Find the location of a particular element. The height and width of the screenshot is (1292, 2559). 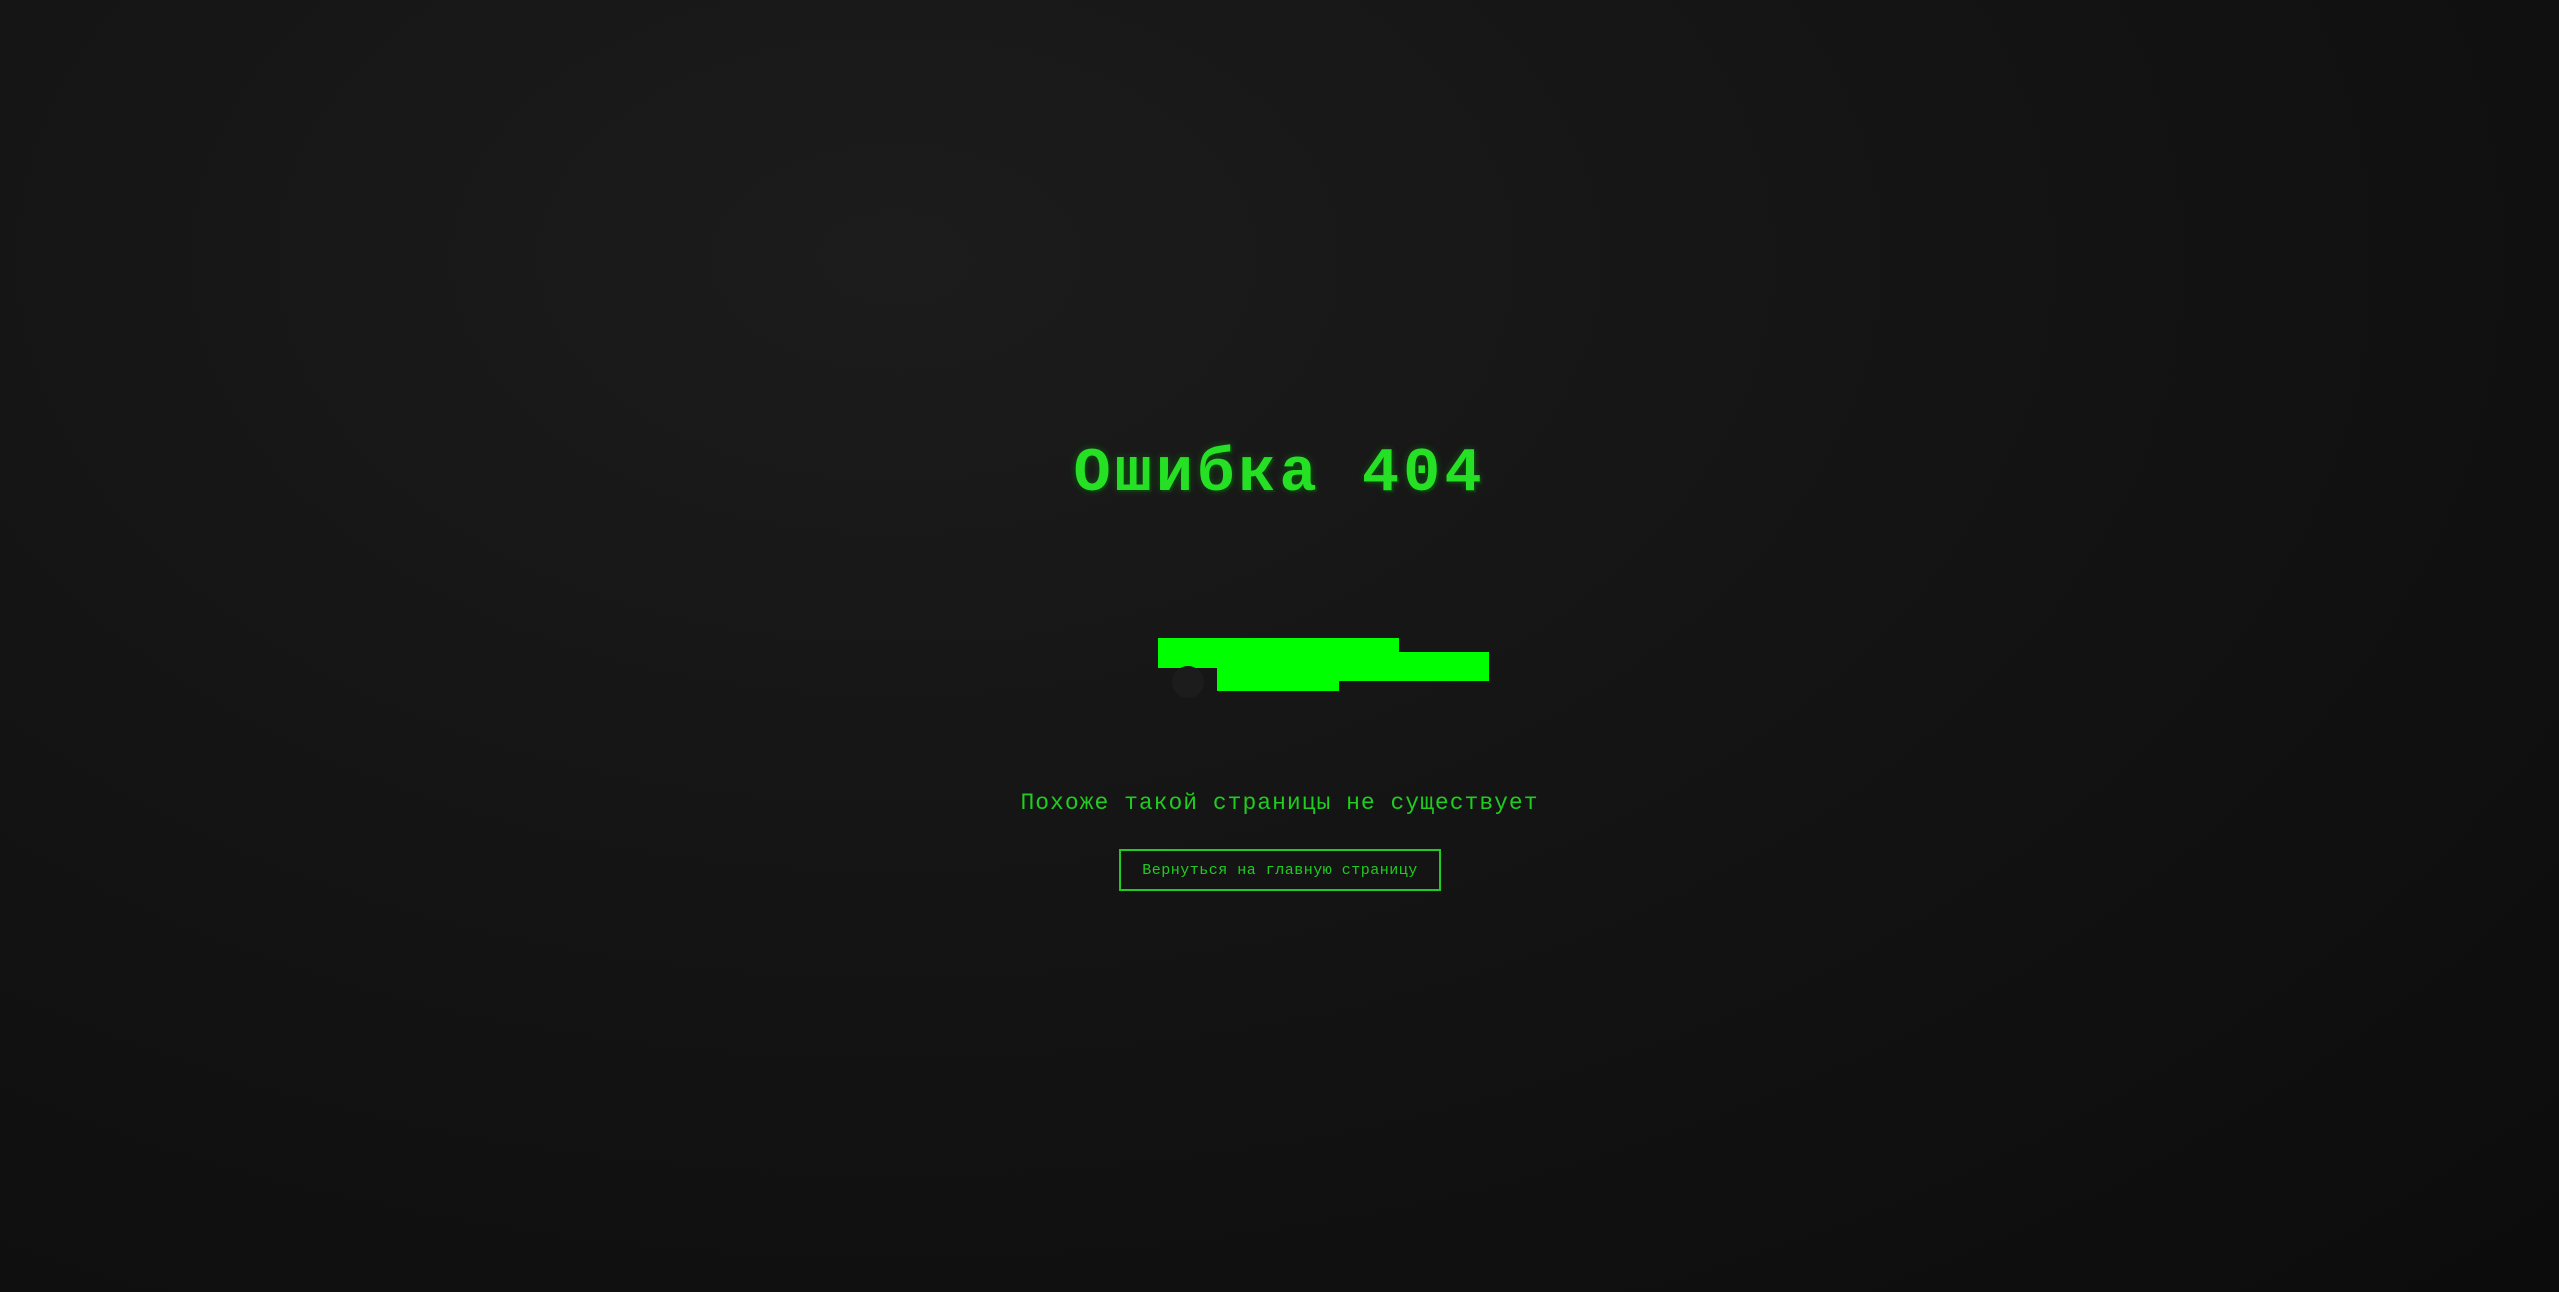

glitch-bar-bottom is located at coordinates (1278, 683).